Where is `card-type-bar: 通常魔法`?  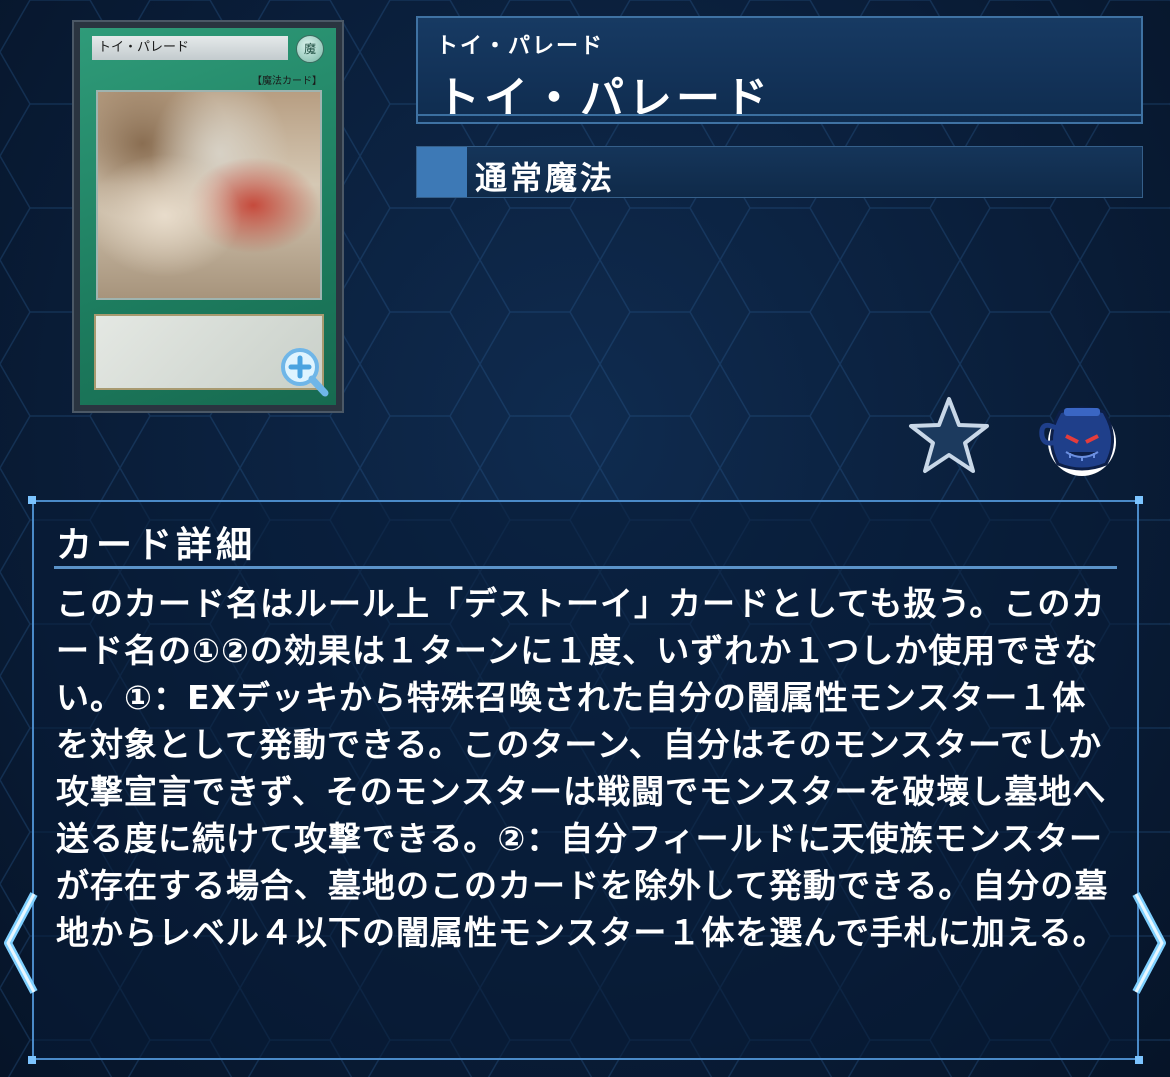 card-type-bar: 通常魔法 is located at coordinates (779, 172).